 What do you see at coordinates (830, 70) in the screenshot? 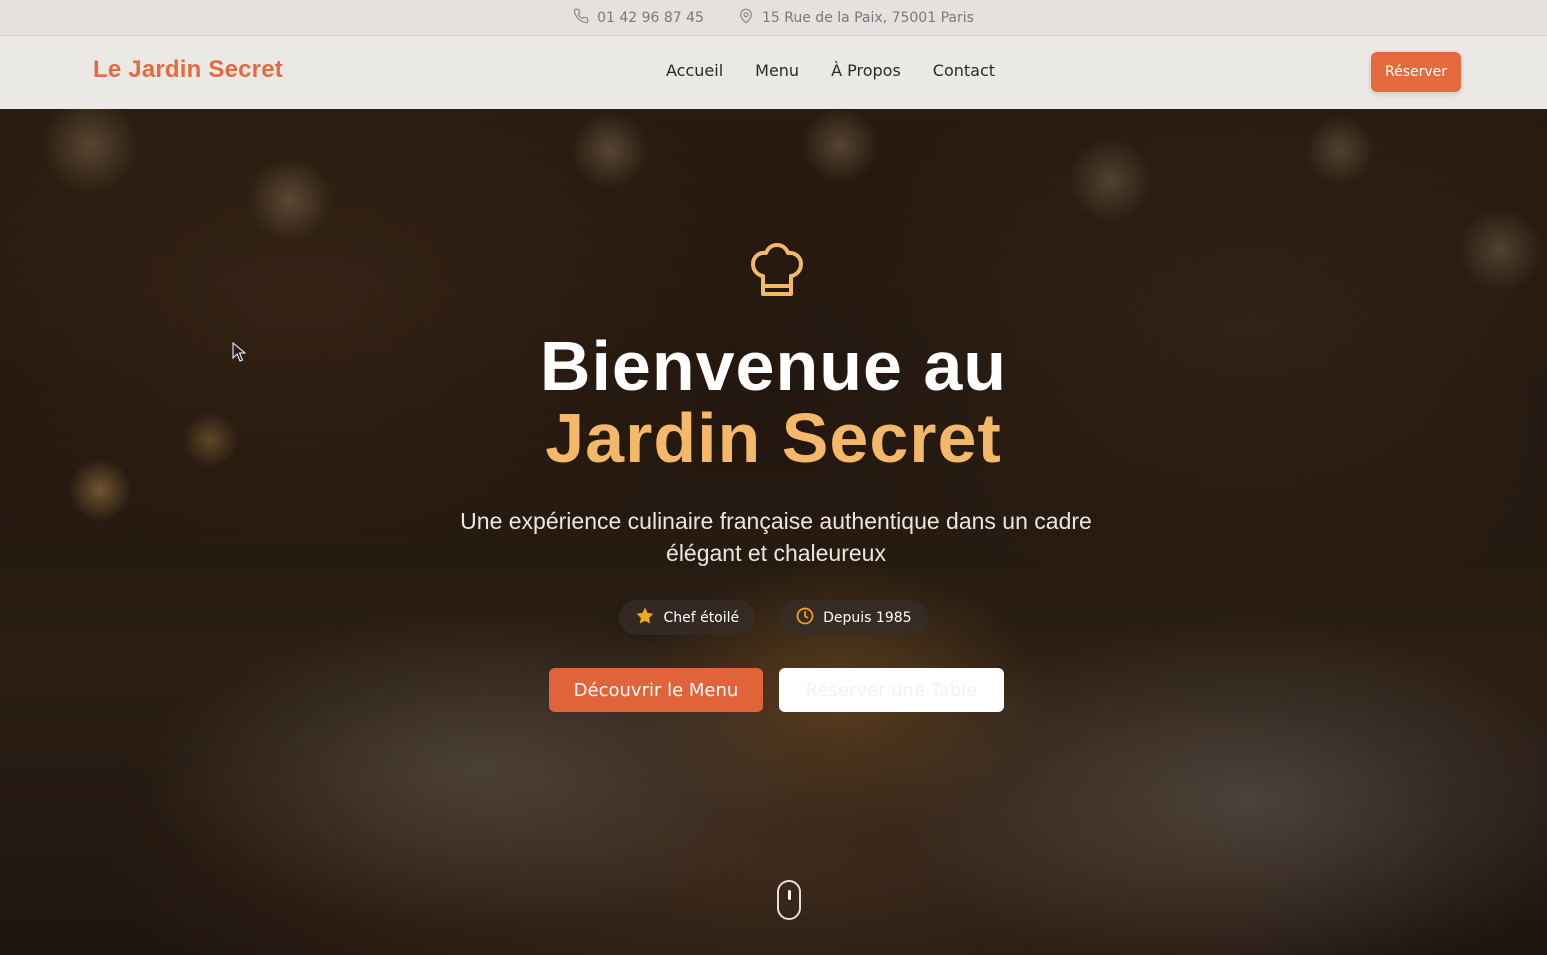
I see `nav-links: Accueil Menu À Propos Contact` at bounding box center [830, 70].